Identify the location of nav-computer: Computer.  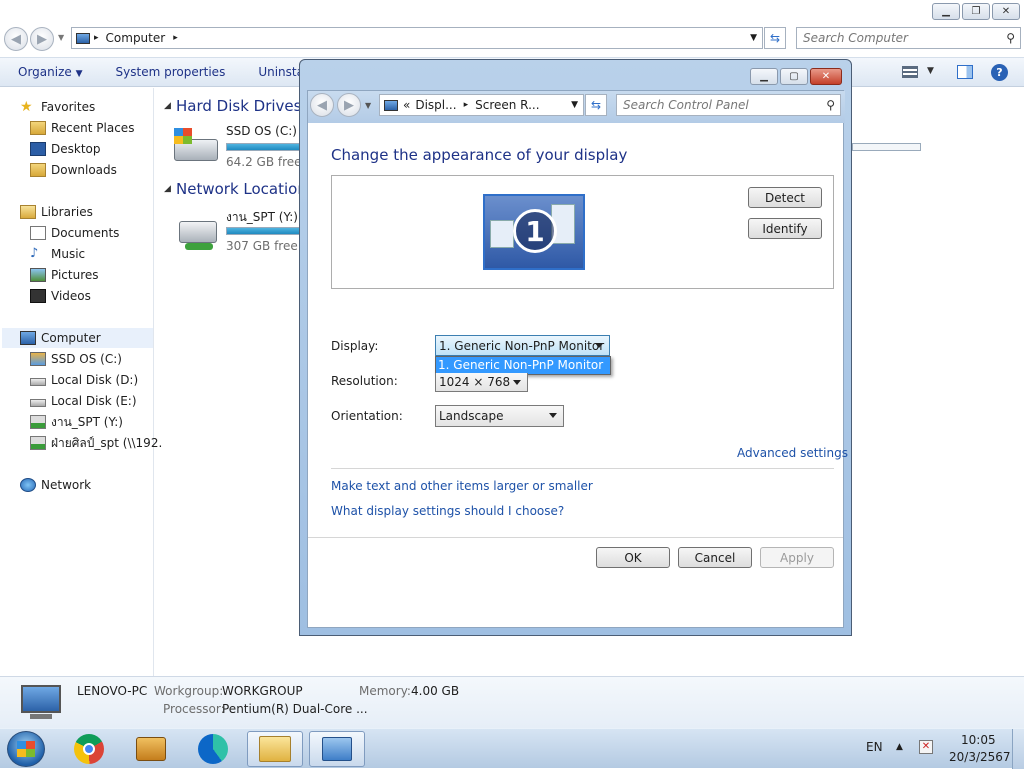
(77, 338).